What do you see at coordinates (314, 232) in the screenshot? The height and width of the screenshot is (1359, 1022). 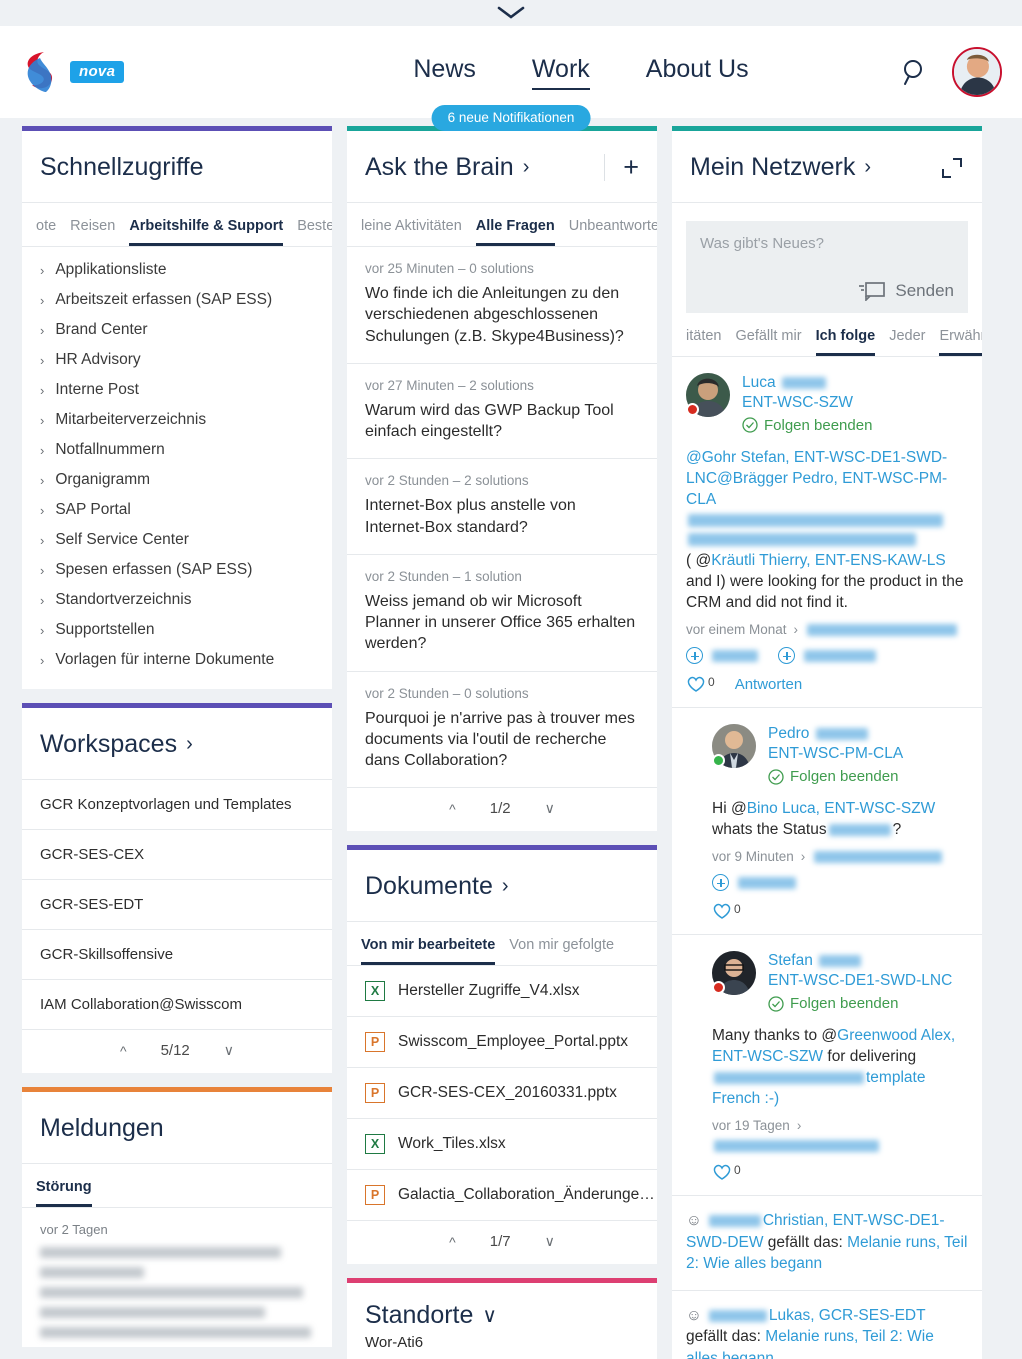 I see `tab-bestellen: Bestellen` at bounding box center [314, 232].